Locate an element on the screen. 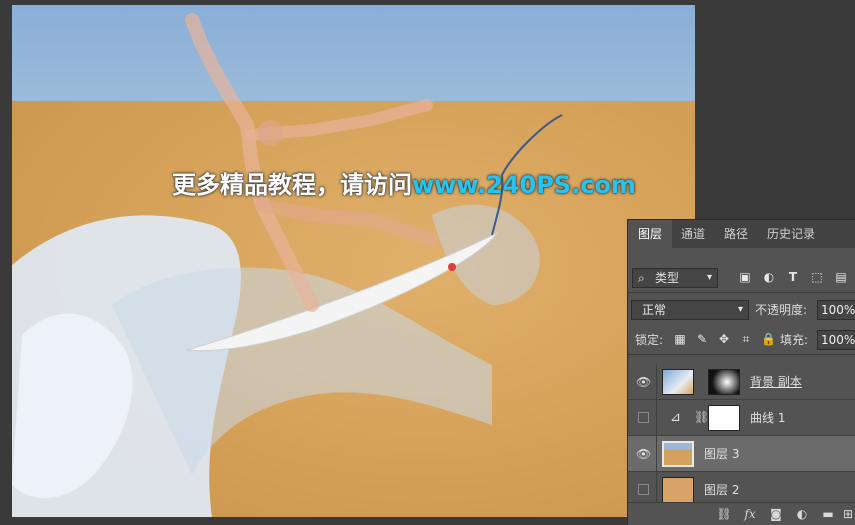 The height and width of the screenshot is (525, 855). opacity-label: 不透明度: is located at coordinates (781, 310).